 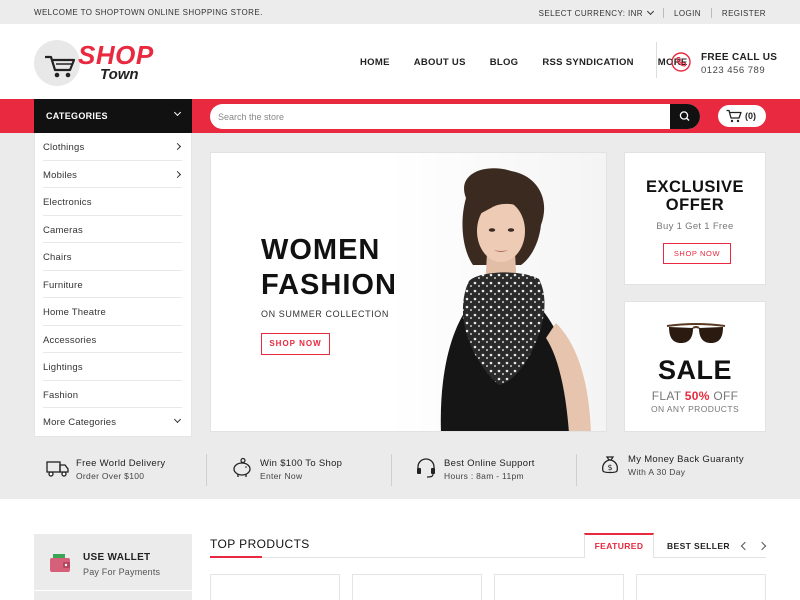 I want to click on wallet-icon, so click(x=60, y=563).